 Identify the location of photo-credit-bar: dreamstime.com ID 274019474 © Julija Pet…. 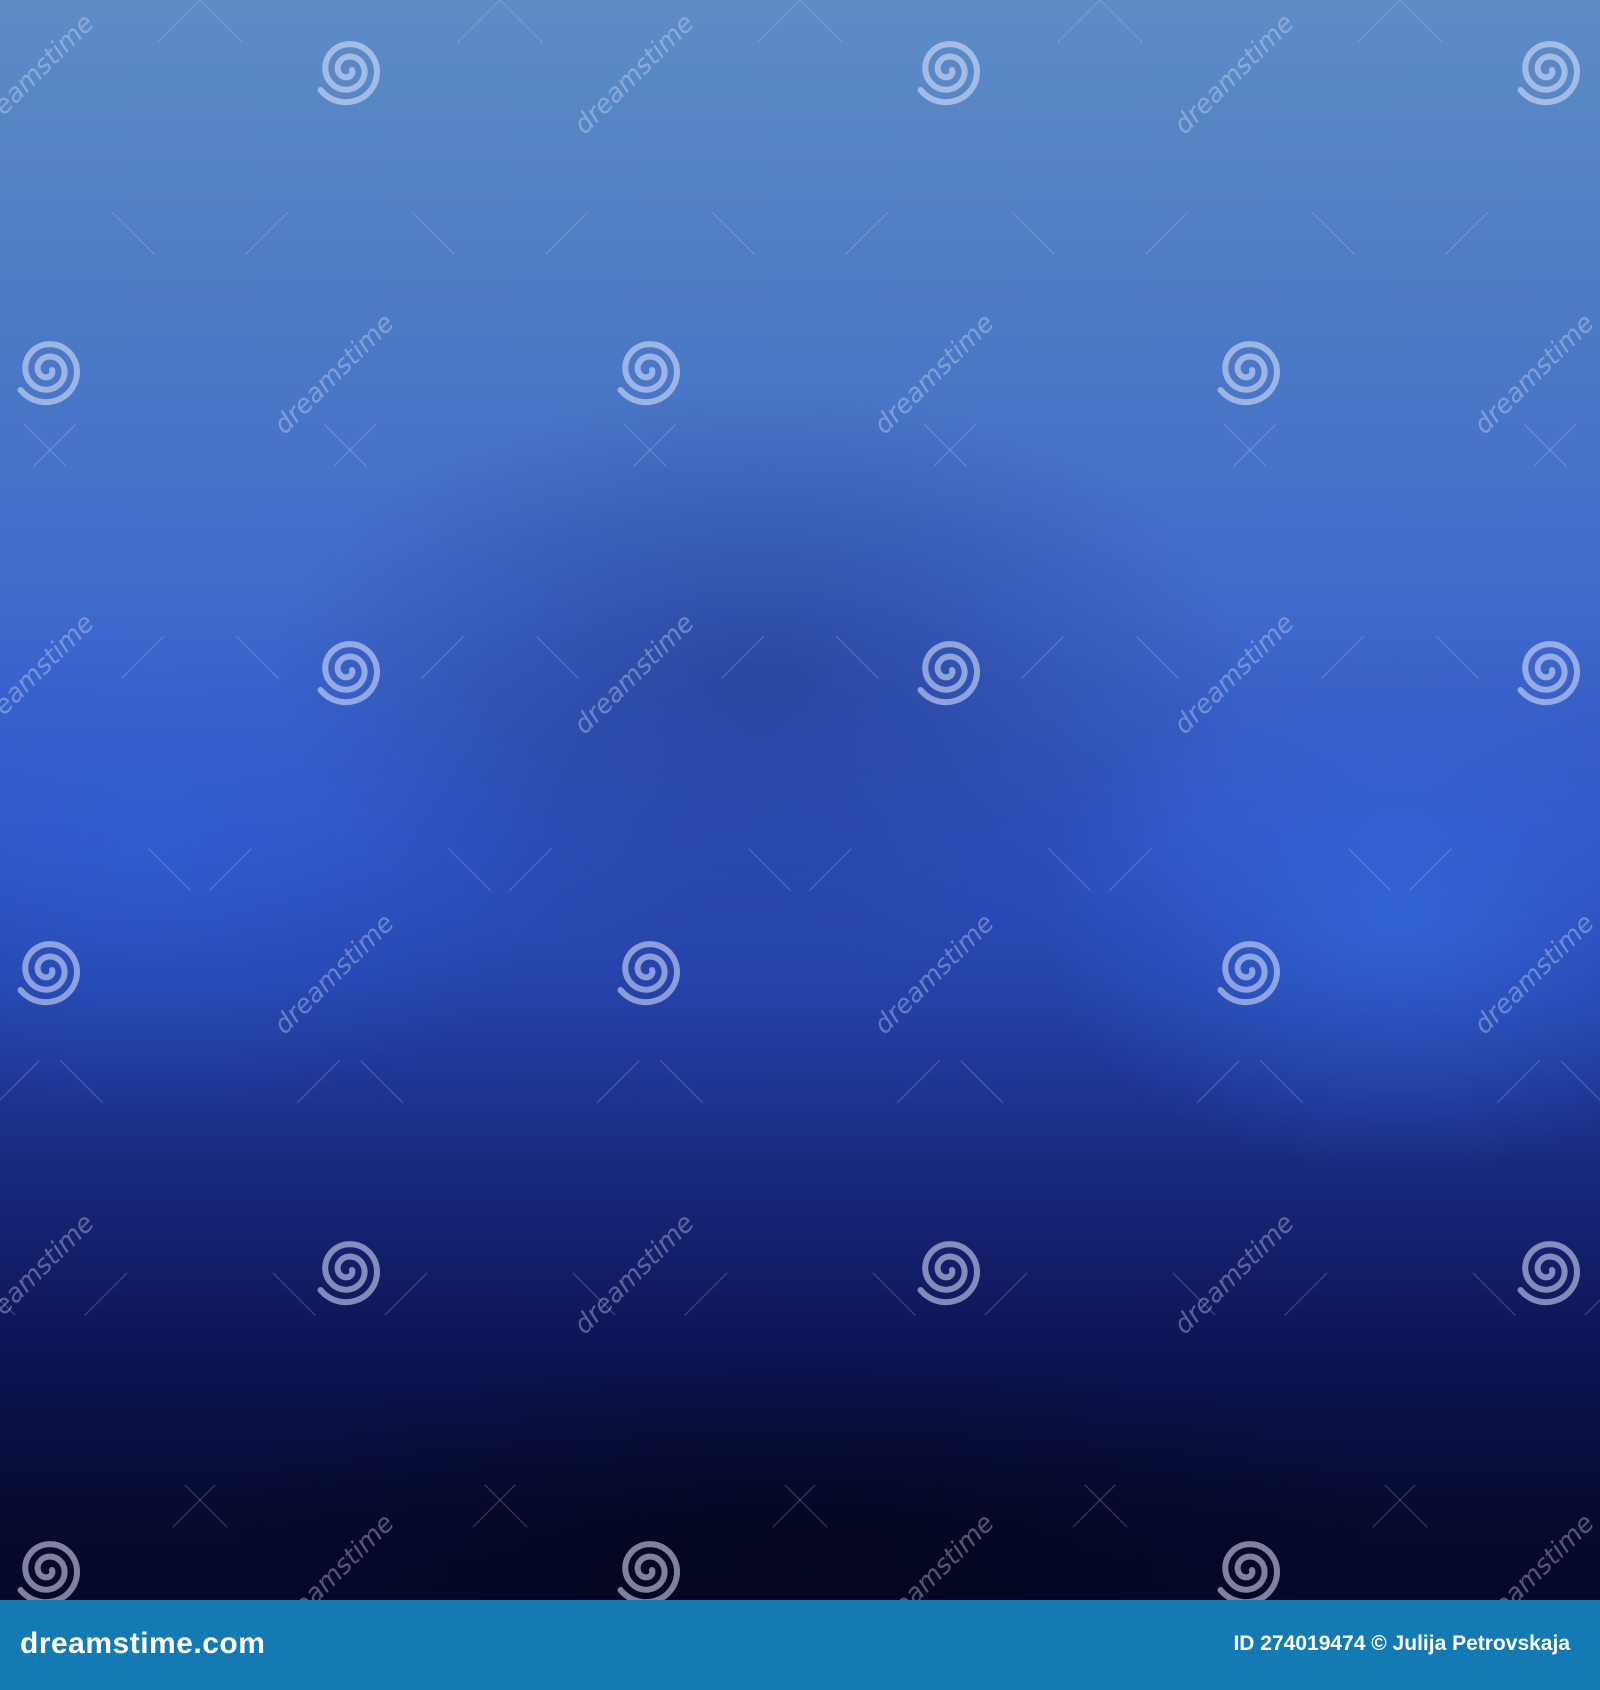
(800, 1645).